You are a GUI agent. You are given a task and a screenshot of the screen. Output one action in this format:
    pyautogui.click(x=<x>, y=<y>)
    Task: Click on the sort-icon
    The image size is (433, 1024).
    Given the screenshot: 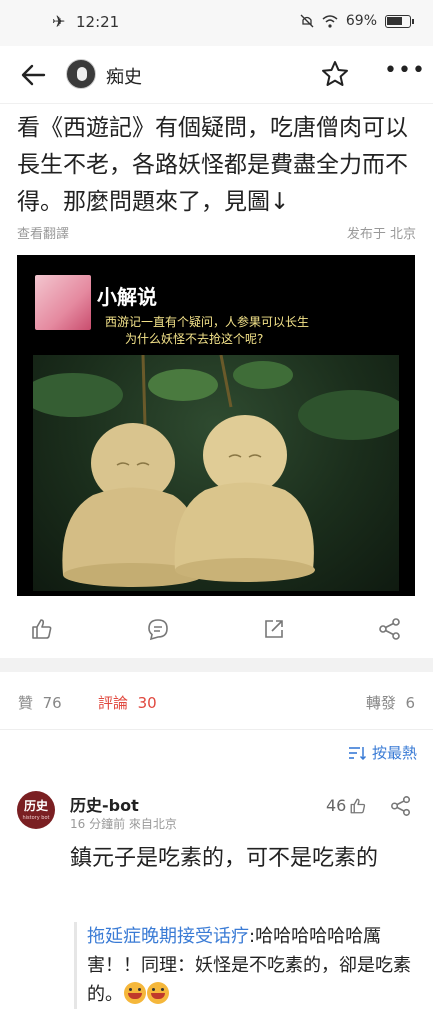 What is the action you would take?
    pyautogui.click(x=357, y=753)
    